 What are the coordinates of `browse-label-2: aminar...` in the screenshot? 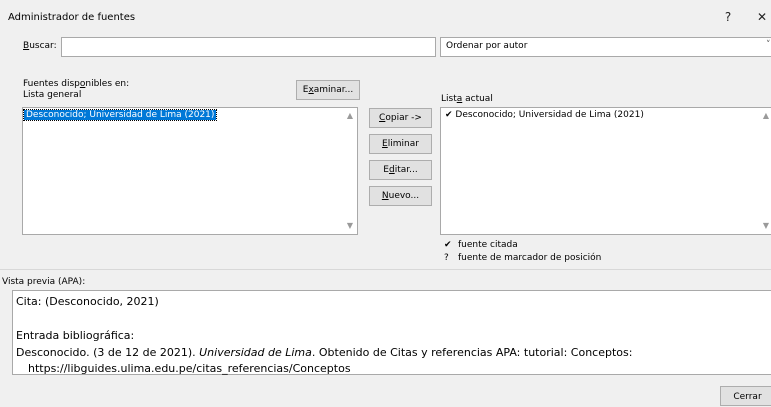 It's located at (333, 90).